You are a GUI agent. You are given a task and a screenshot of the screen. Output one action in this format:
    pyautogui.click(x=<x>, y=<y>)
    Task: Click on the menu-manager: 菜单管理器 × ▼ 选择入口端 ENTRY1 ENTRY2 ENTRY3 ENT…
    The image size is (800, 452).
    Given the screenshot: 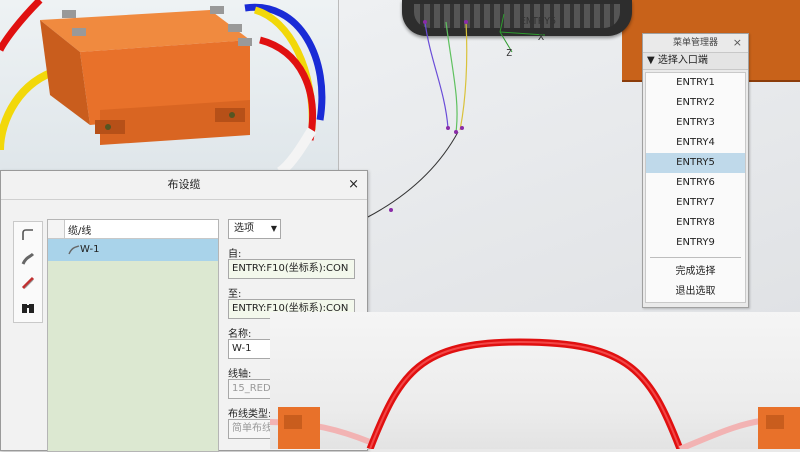 What is the action you would take?
    pyautogui.click(x=695, y=170)
    